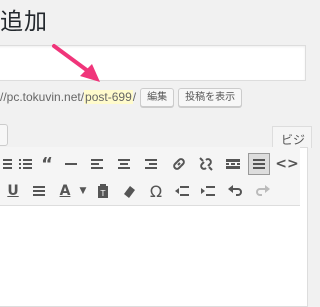 The height and width of the screenshot is (307, 320). What do you see at coordinates (259, 164) in the screenshot?
I see `toolbar-toggle-icon` at bounding box center [259, 164].